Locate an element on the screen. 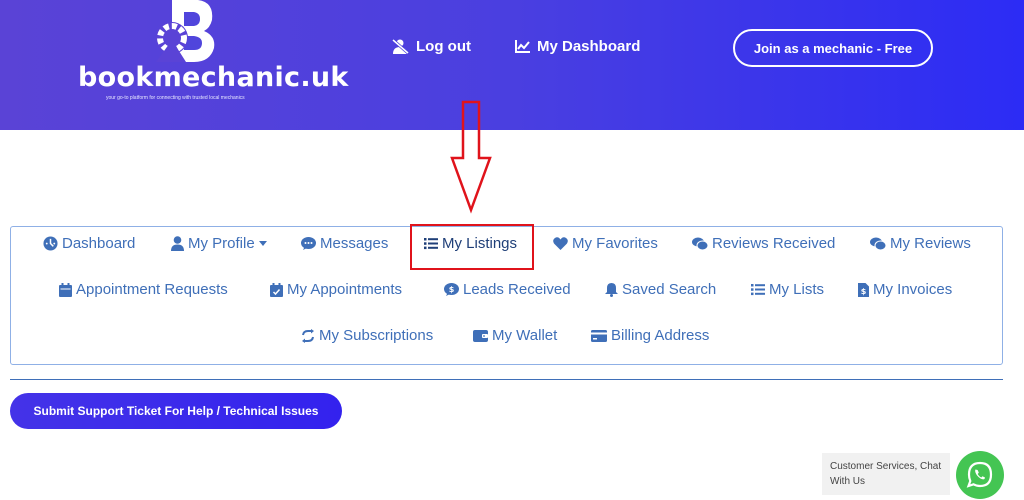 This screenshot has width=1024, height=500. menu-messages: Messages is located at coordinates (344, 243).